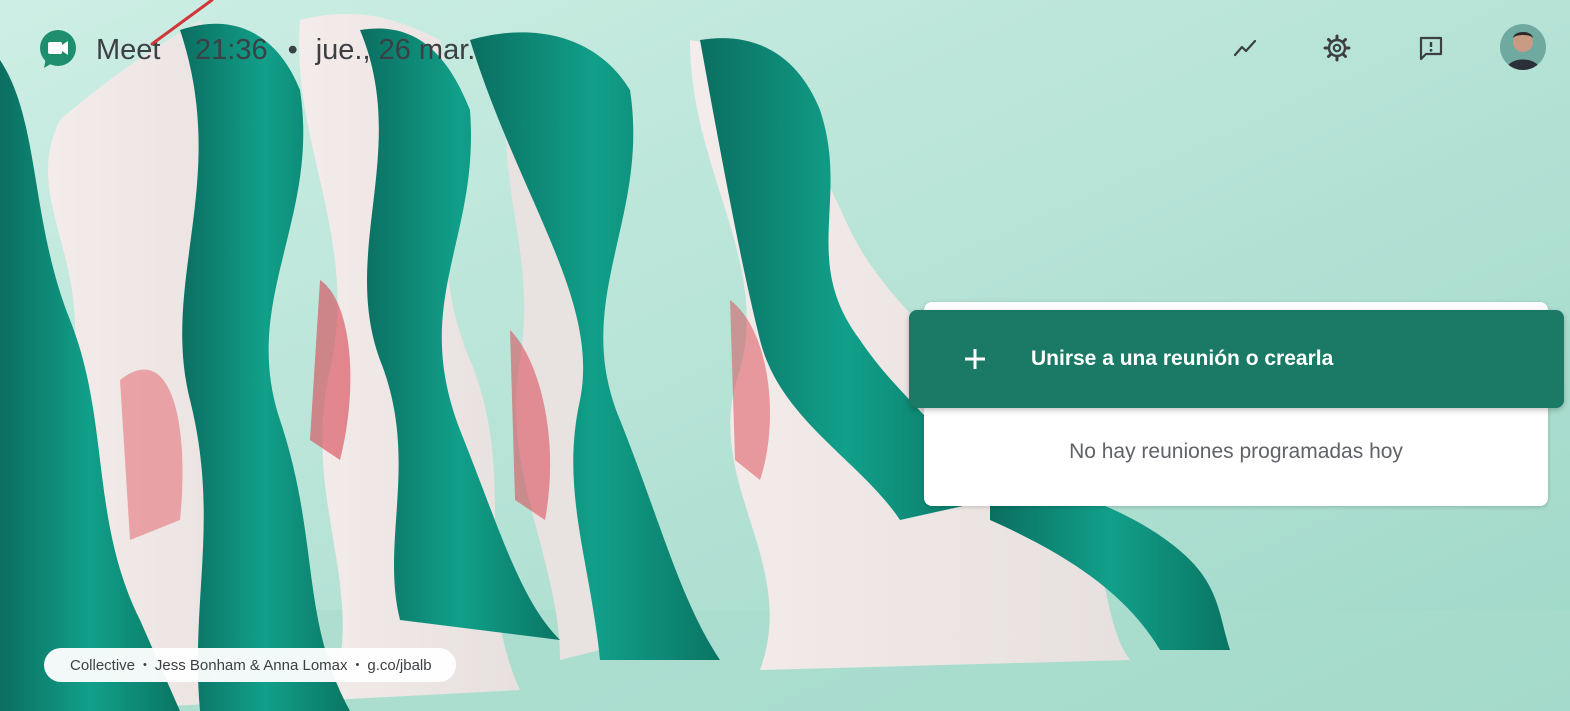 This screenshot has width=1570, height=711. I want to click on join-button-label: Unirse a una reunión o crearla, so click(1182, 358).